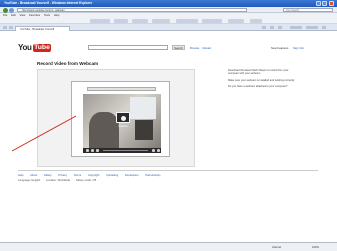 Image resolution: width=337 pixels, height=251 pixels. I want to click on menu-edit: Edit, so click(13, 15).